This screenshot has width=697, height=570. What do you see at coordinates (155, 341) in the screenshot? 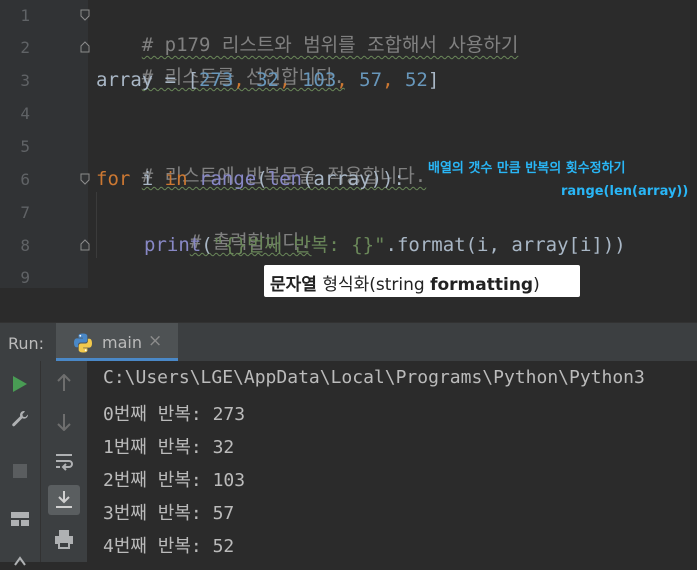
I see `close-tab-icon: ×` at bounding box center [155, 341].